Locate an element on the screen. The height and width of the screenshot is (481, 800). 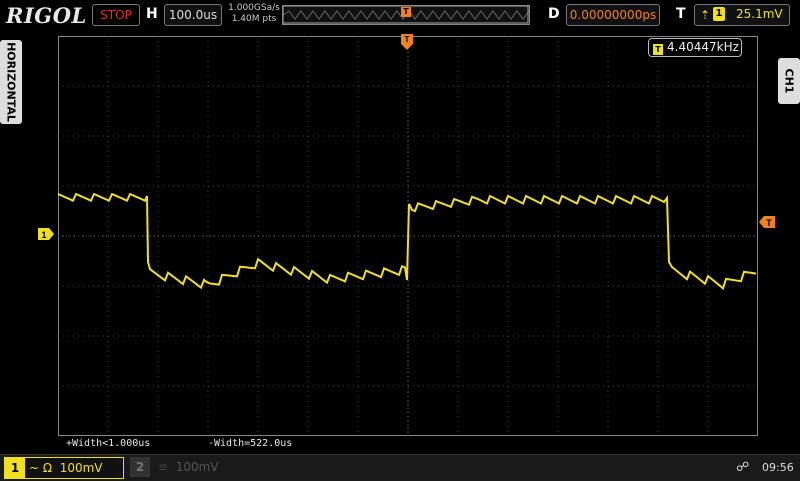
ch1-number: 1 is located at coordinates (15, 468).